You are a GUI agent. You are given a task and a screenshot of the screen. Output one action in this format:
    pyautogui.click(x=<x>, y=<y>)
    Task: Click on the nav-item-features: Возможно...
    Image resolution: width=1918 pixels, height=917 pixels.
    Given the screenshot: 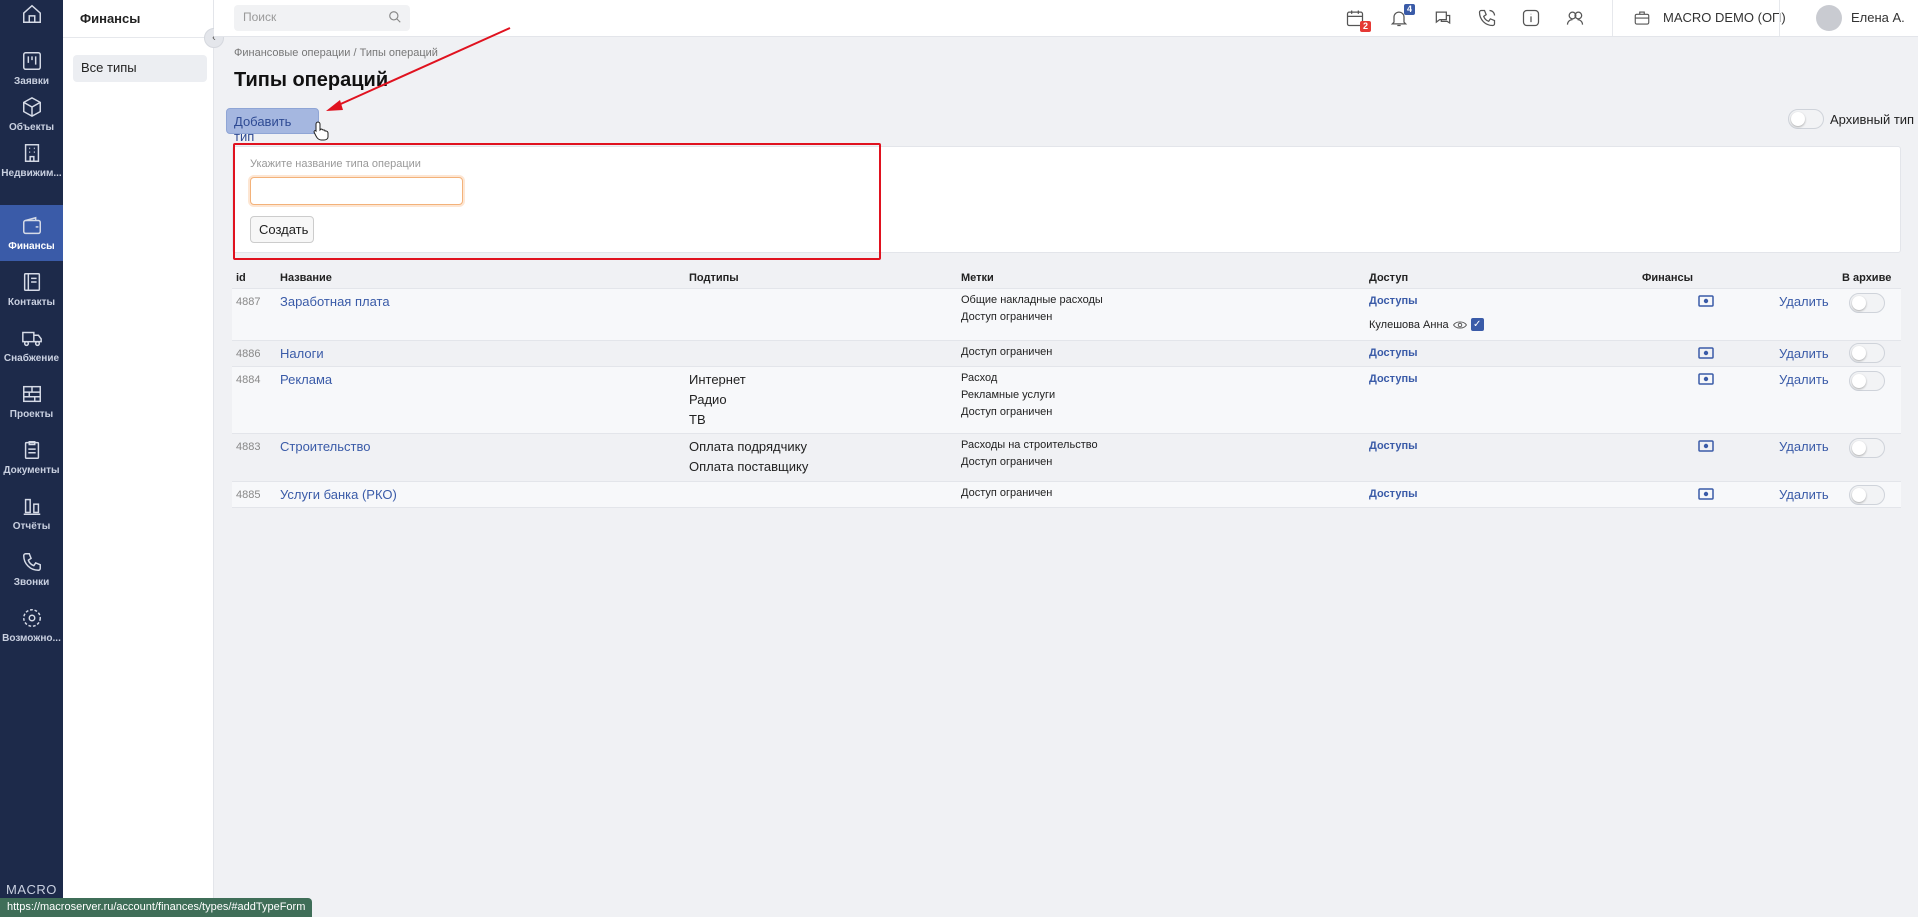 What is the action you would take?
    pyautogui.click(x=31, y=625)
    